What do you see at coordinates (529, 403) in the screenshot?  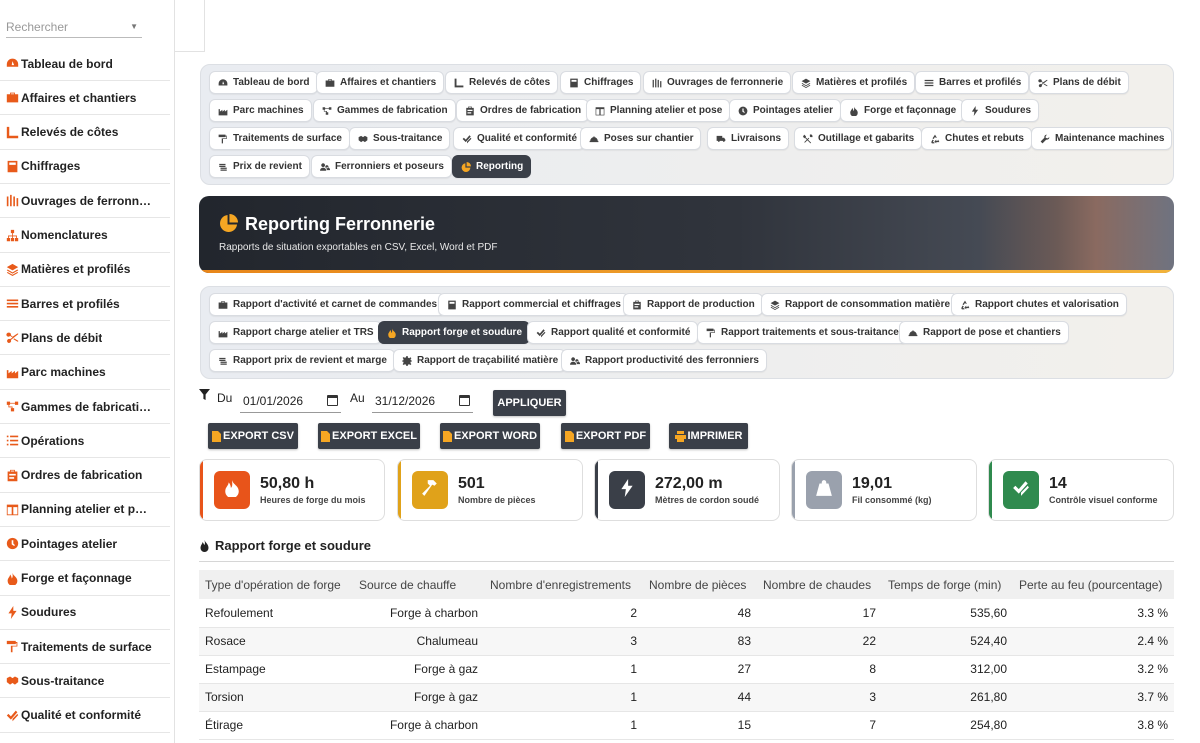 I see `apply-button: APPLIQUER` at bounding box center [529, 403].